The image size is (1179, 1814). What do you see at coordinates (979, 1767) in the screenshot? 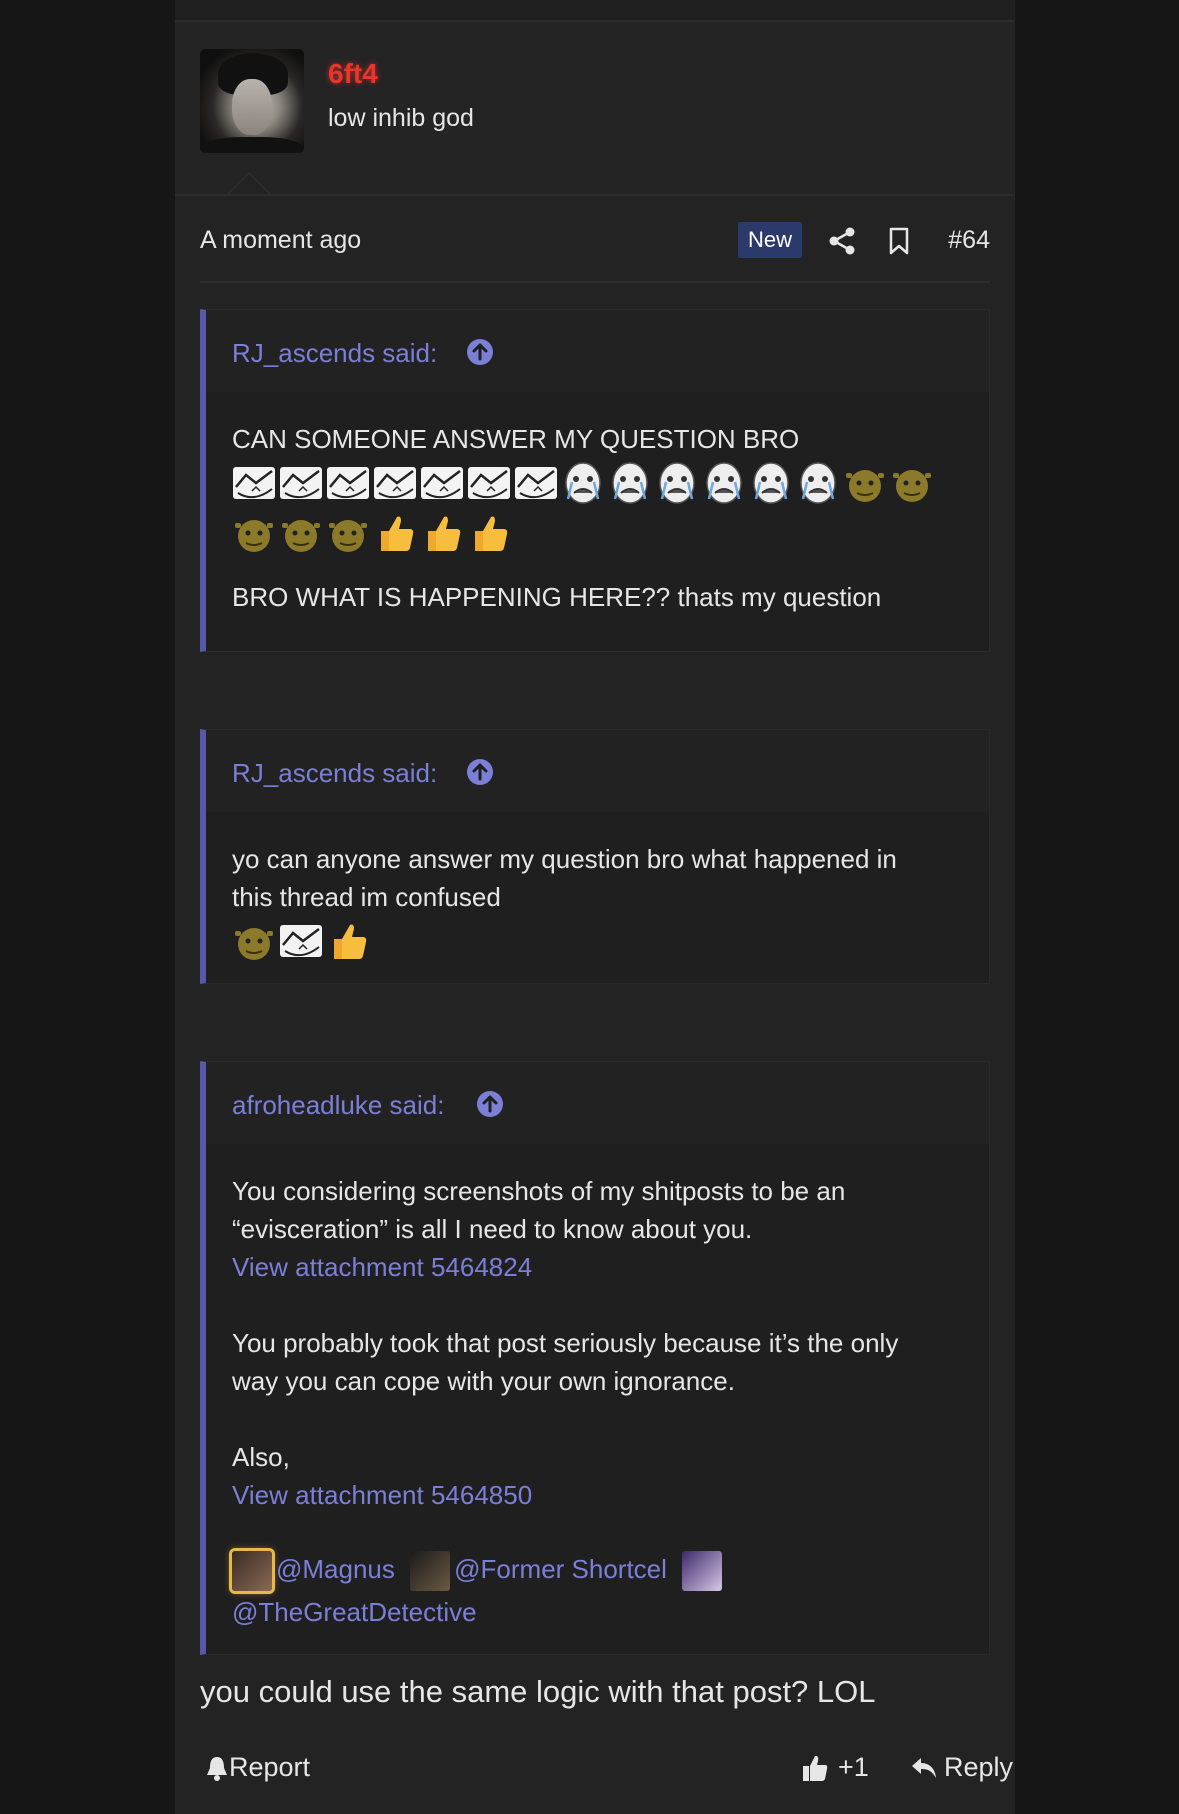
I see `reply-label: Reply` at bounding box center [979, 1767].